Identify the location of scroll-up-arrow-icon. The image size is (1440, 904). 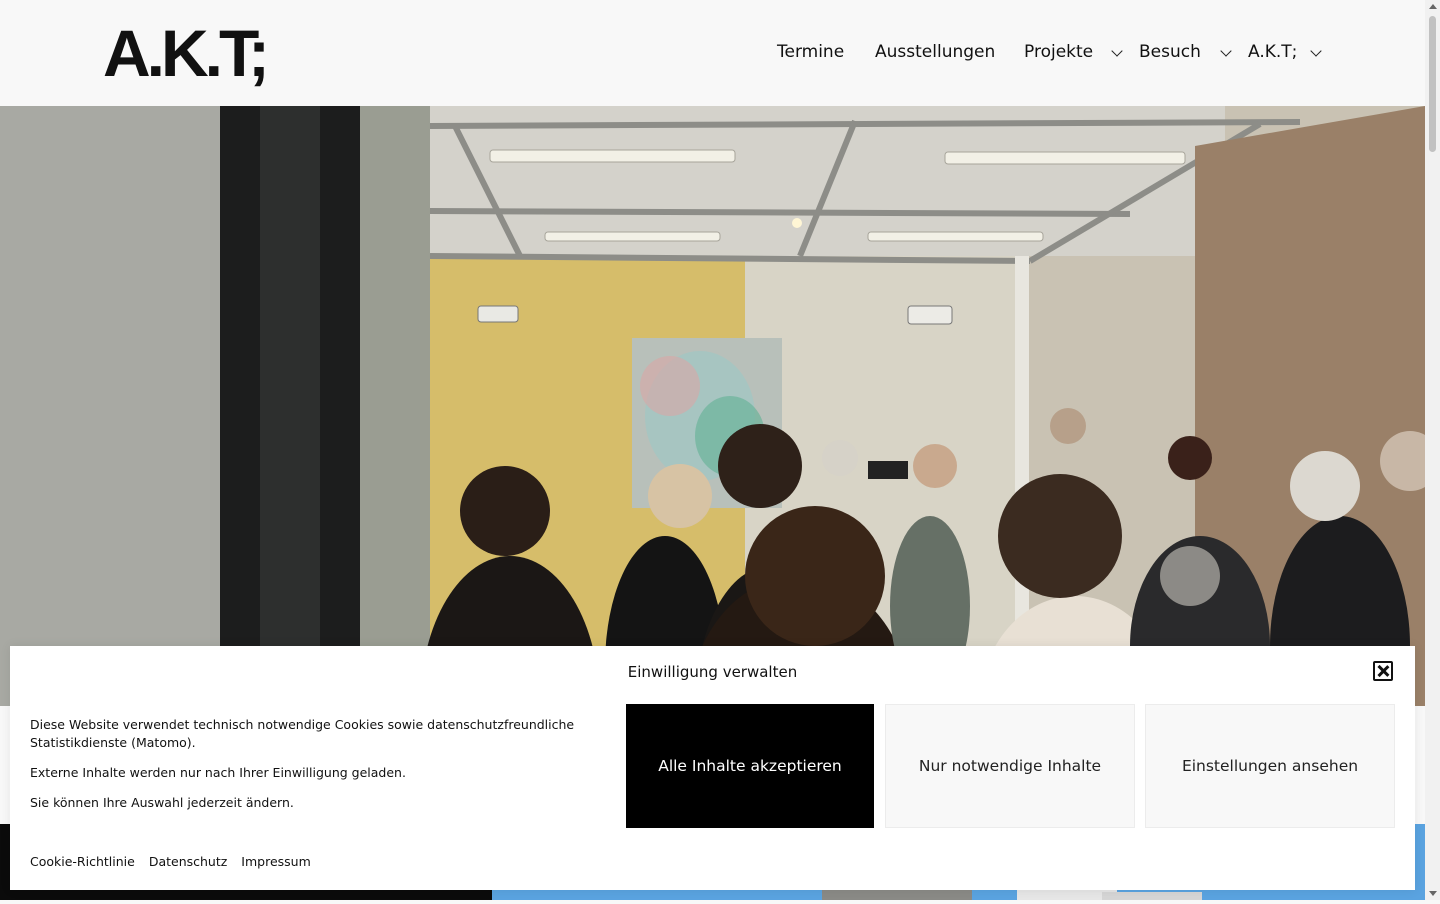
(1433, 6).